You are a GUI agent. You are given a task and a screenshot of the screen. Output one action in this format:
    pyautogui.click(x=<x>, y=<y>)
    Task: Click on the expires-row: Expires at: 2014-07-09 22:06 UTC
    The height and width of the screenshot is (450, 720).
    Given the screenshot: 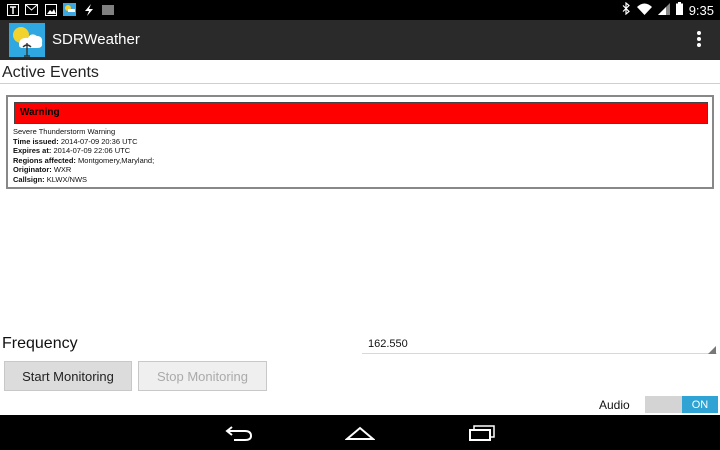 What is the action you would take?
    pyautogui.click(x=72, y=151)
    